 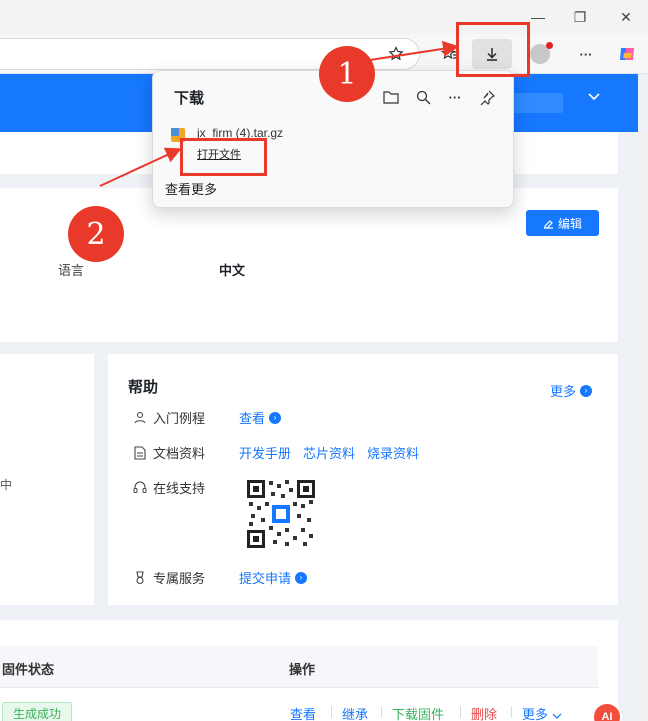 What do you see at coordinates (140, 167) in the screenshot?
I see `annotation-arrow-two` at bounding box center [140, 167].